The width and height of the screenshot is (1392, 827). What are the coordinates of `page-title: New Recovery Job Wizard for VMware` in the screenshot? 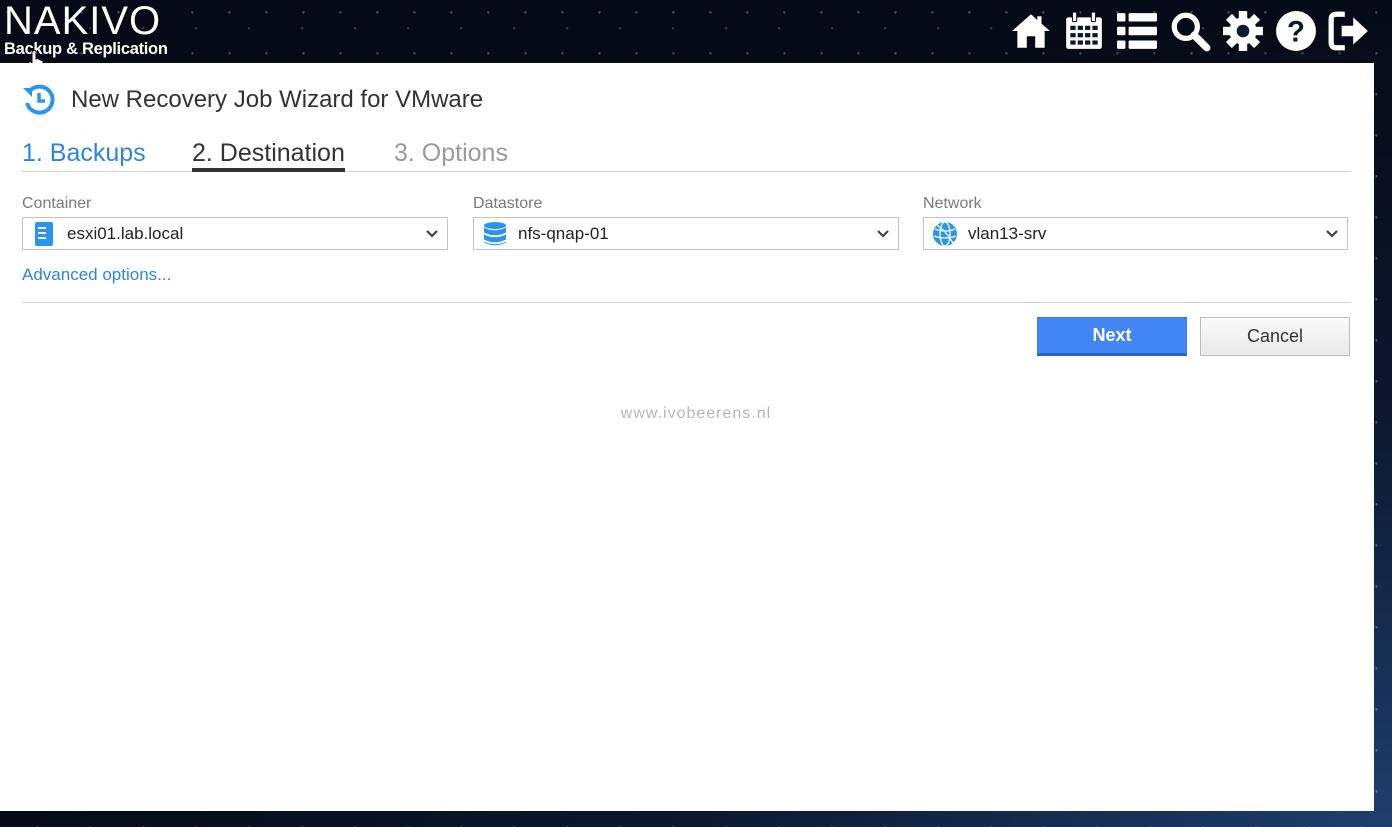 It's located at (277, 99).